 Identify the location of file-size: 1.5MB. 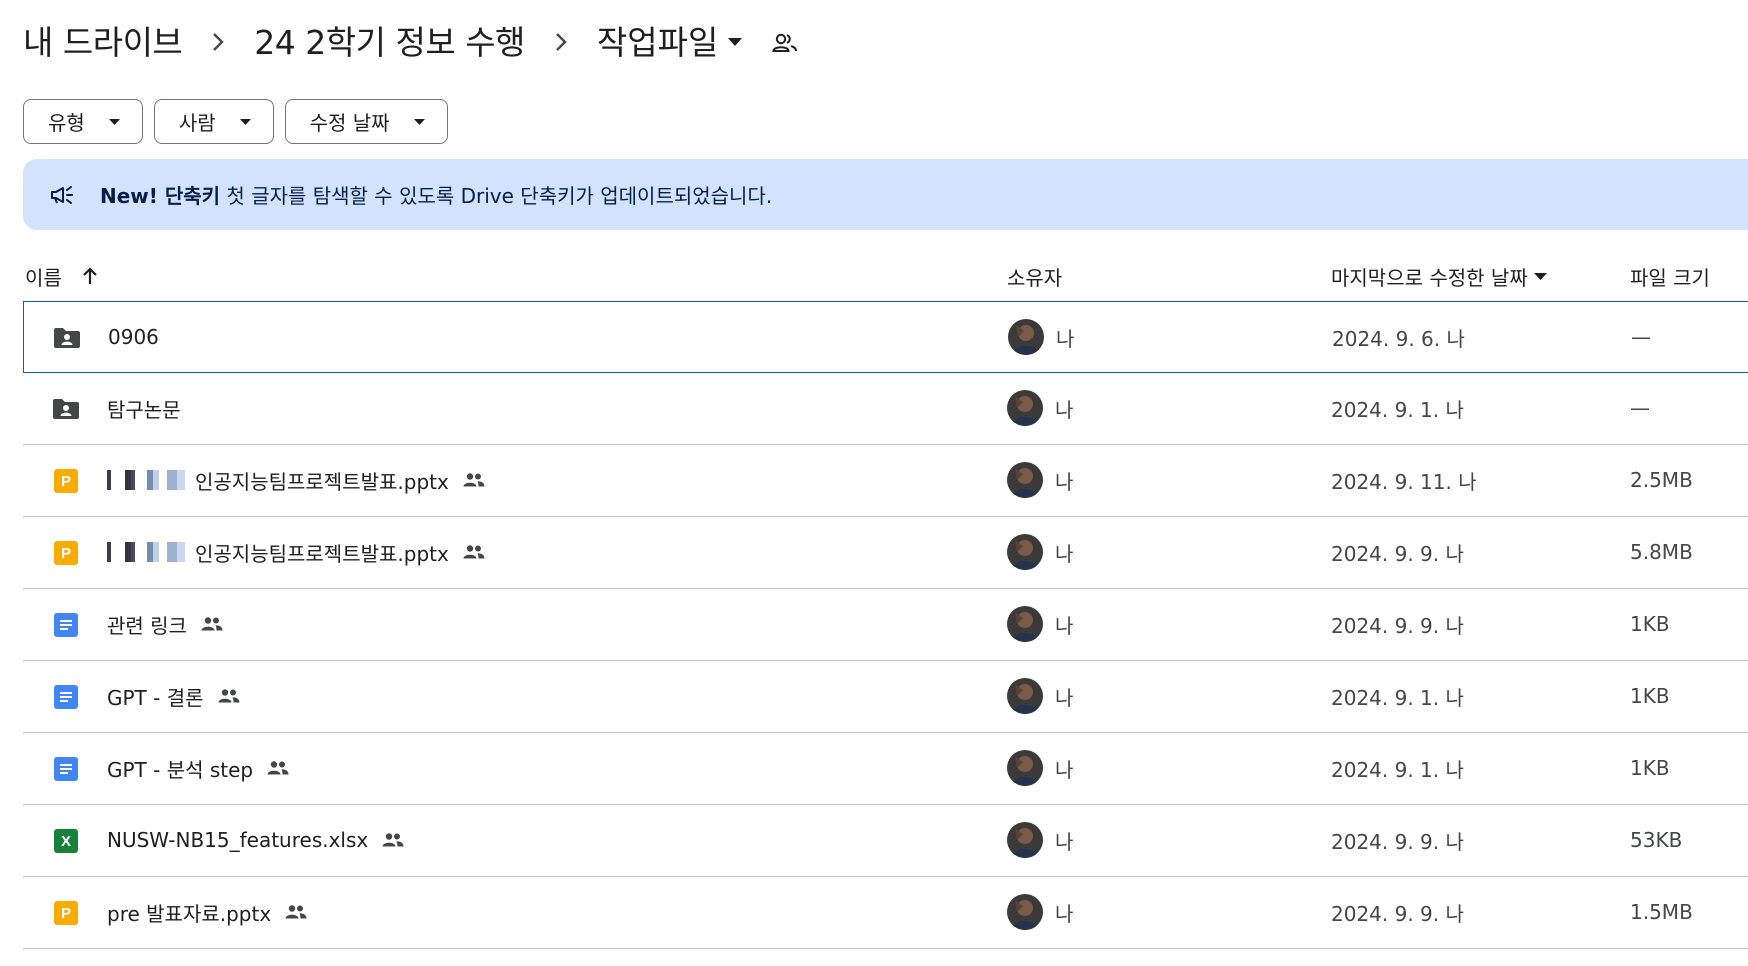
(1661, 912).